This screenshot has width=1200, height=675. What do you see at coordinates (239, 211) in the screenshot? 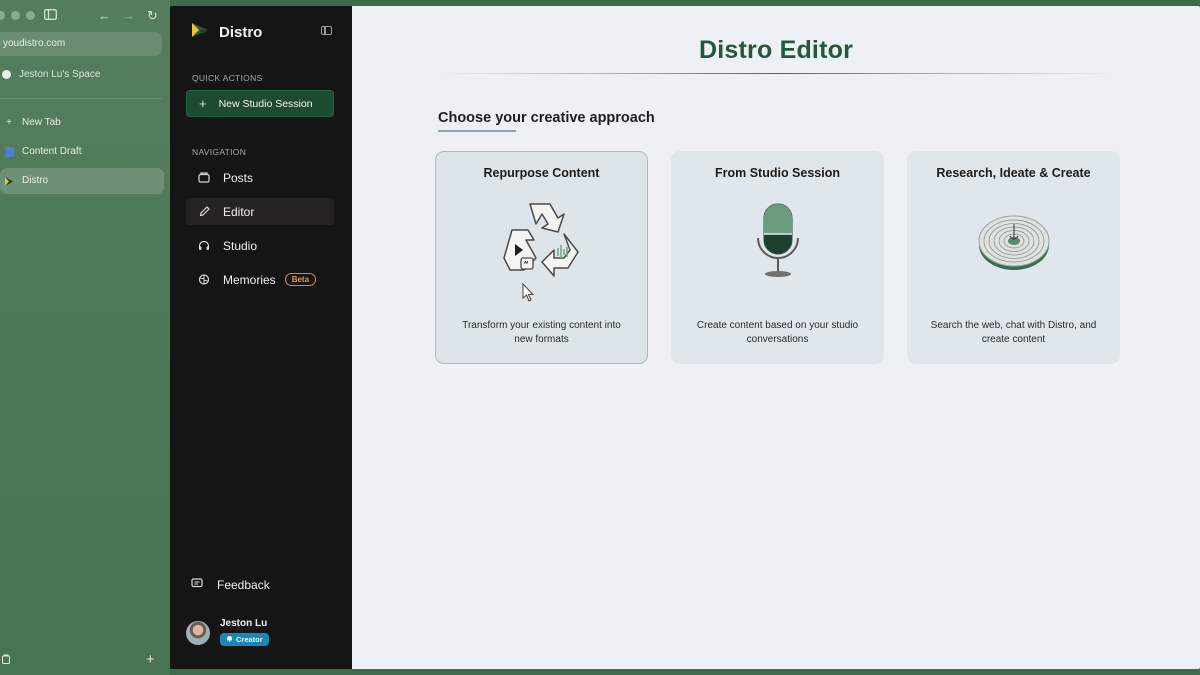
I see `nav-label: Editor` at bounding box center [239, 211].